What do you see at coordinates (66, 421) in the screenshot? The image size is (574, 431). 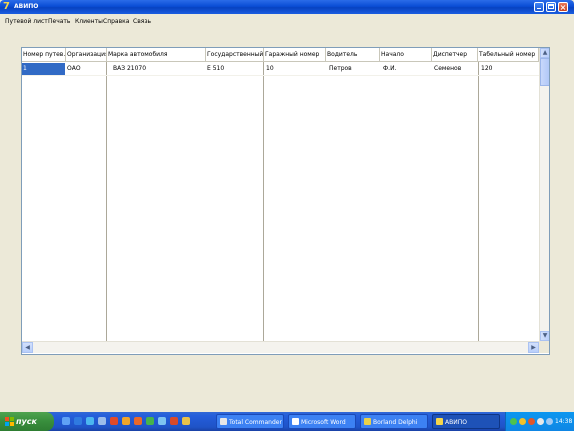 I see `quicklaunch-desktop-icon` at bounding box center [66, 421].